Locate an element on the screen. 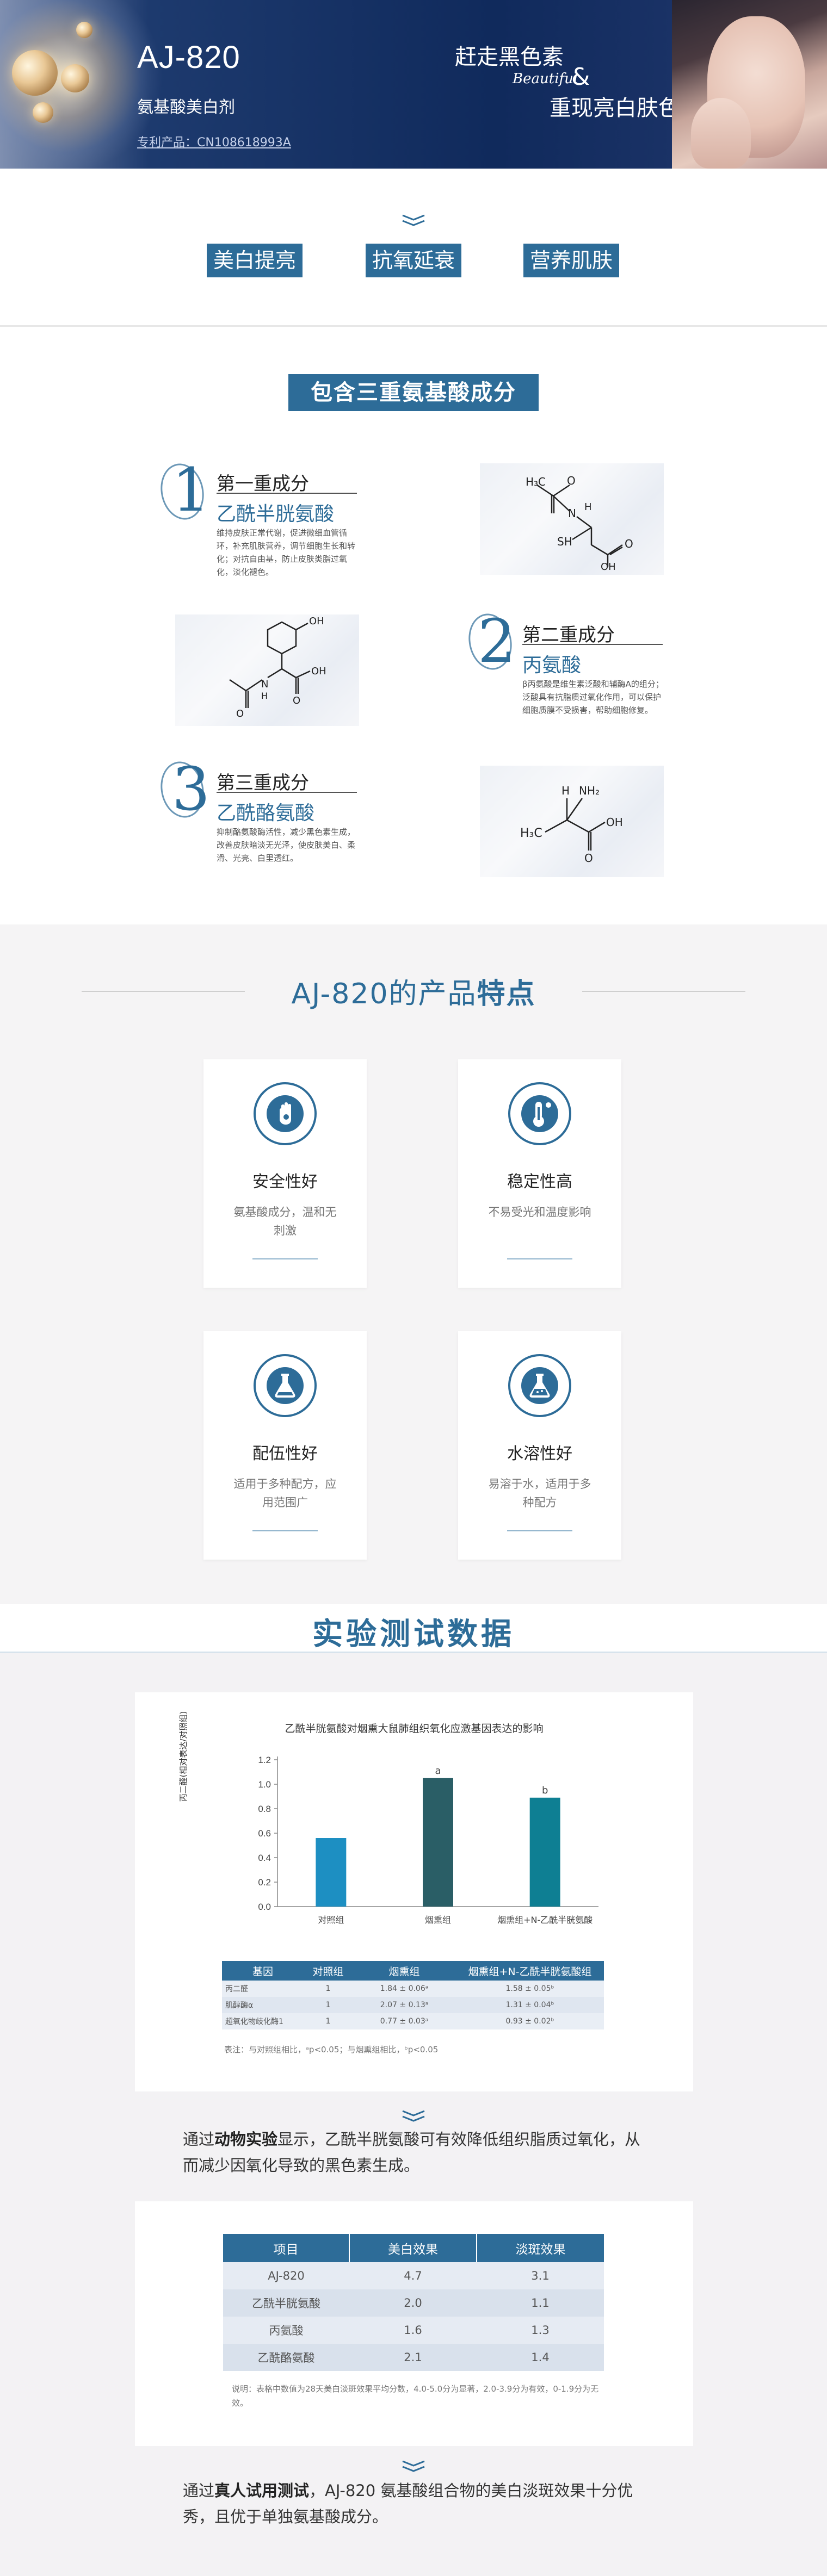  hero-slogan-2: 重现亮白肤色 is located at coordinates (615, 109).